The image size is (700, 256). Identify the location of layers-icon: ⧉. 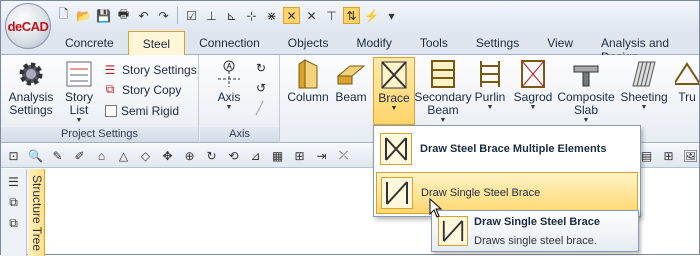
(13, 202).